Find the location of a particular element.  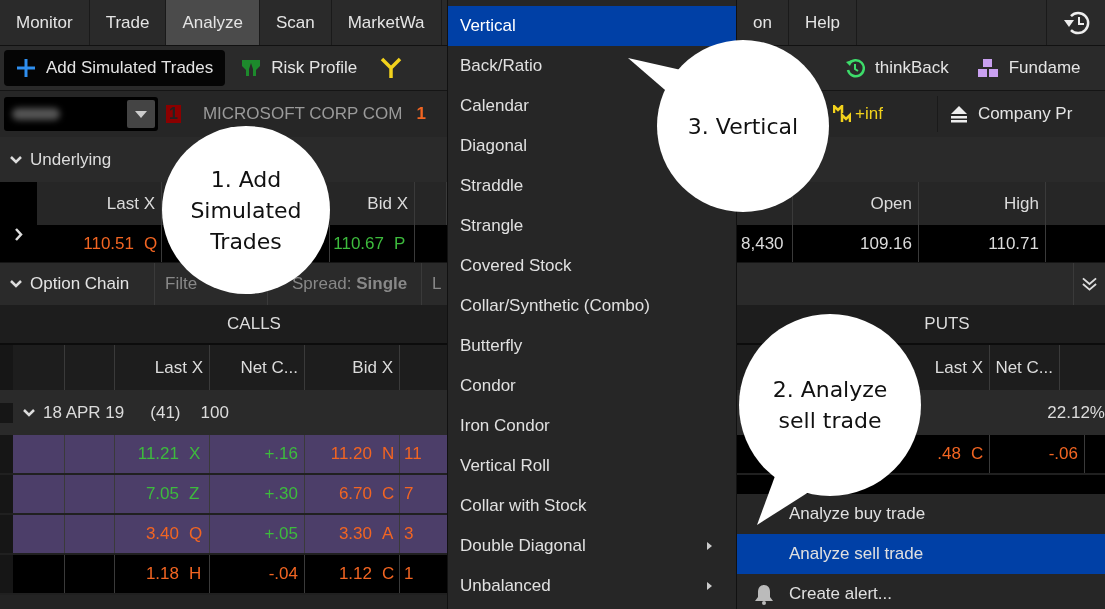

toolbar-label: L is located at coordinates (437, 284).